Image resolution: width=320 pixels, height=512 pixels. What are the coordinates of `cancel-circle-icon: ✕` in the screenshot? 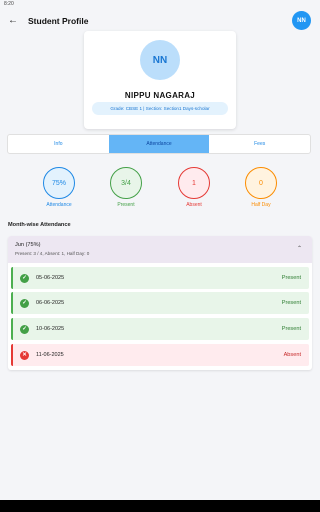 It's located at (24, 355).